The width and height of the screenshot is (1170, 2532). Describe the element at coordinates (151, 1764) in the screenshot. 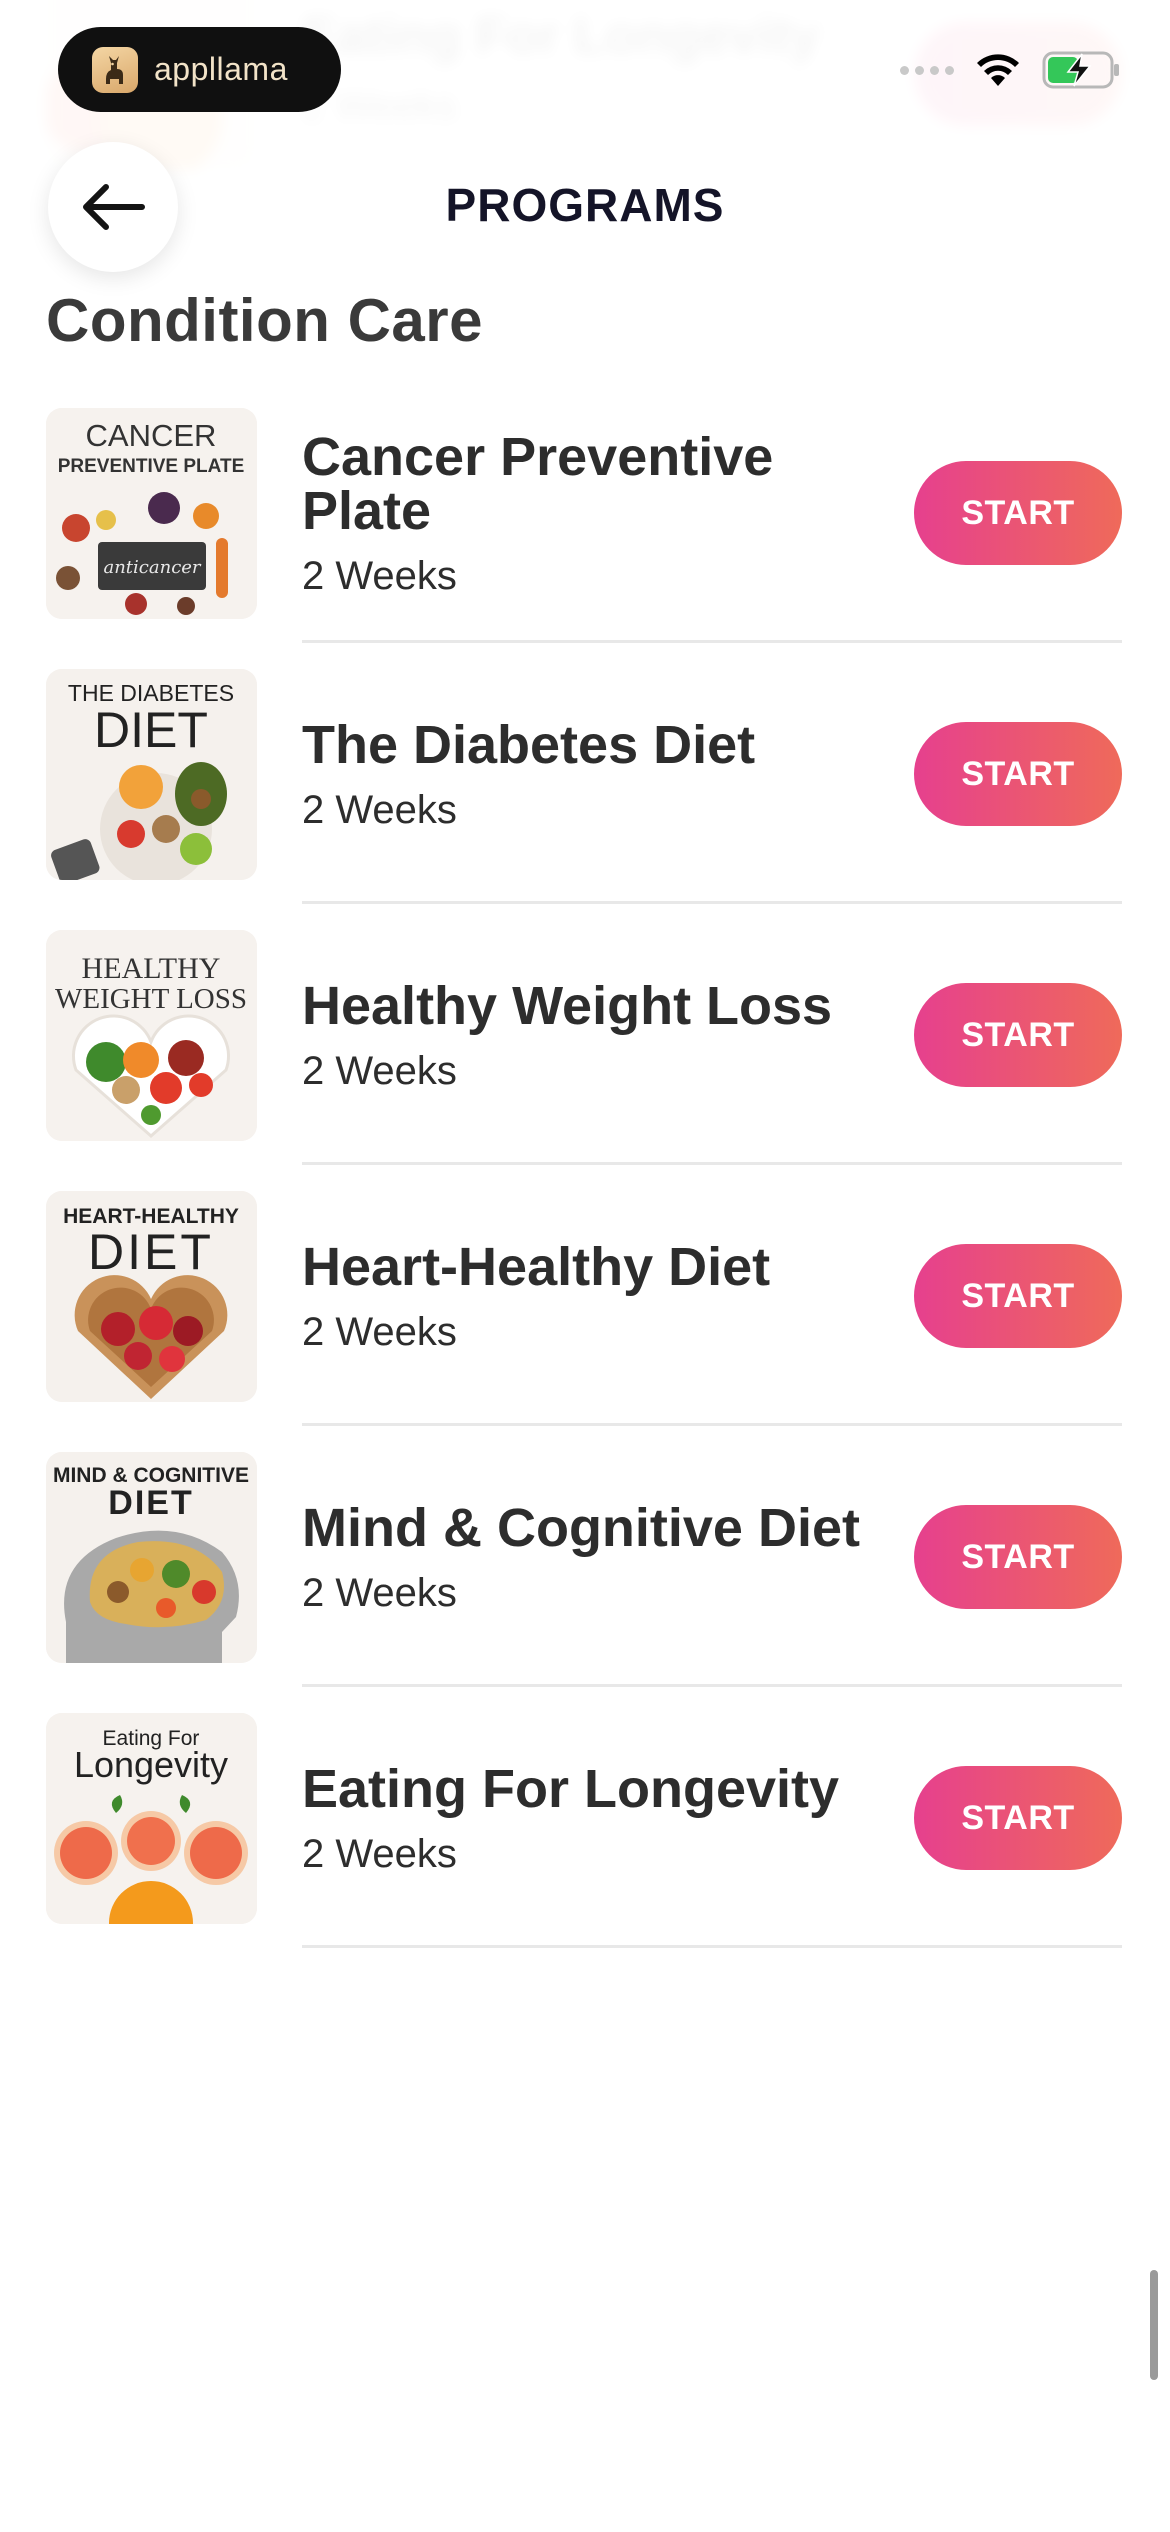

I see `thumb-line-2: Longevity` at that location.